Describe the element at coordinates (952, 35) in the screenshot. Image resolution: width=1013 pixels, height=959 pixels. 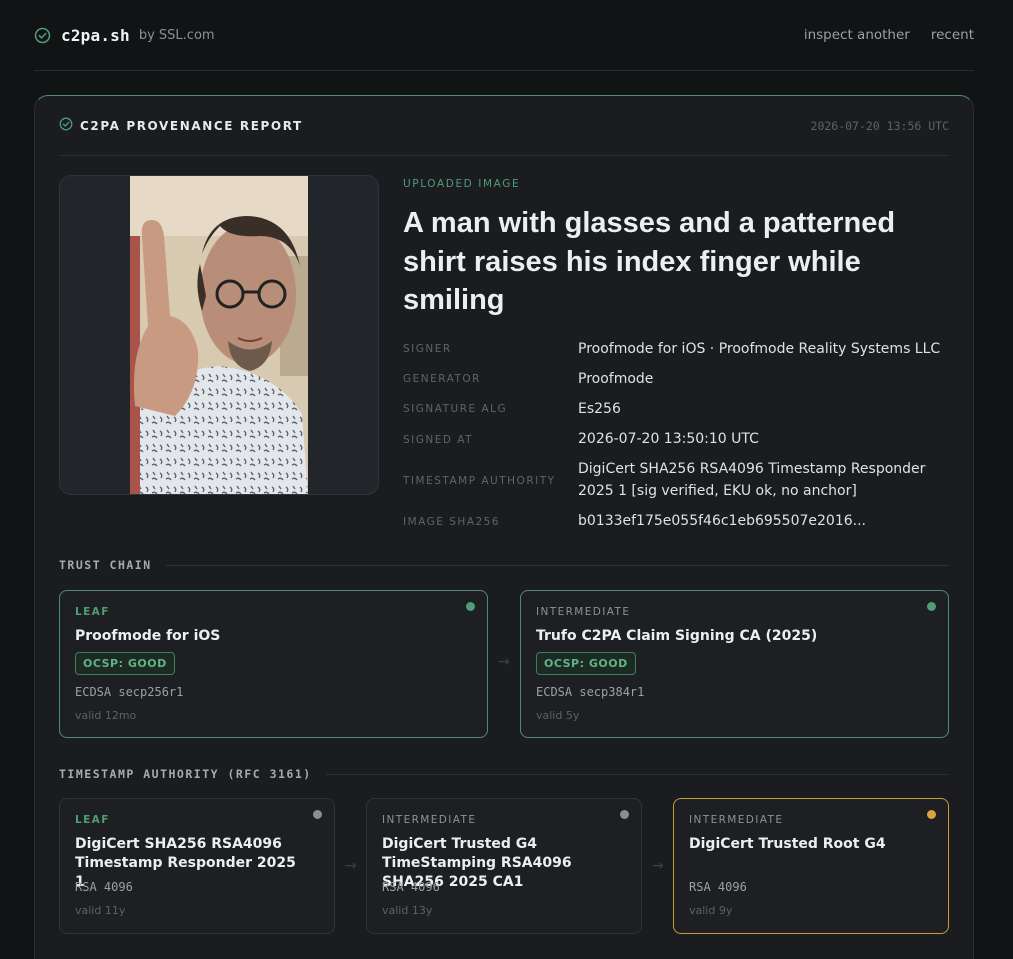
I see `recent-link: recent` at that location.